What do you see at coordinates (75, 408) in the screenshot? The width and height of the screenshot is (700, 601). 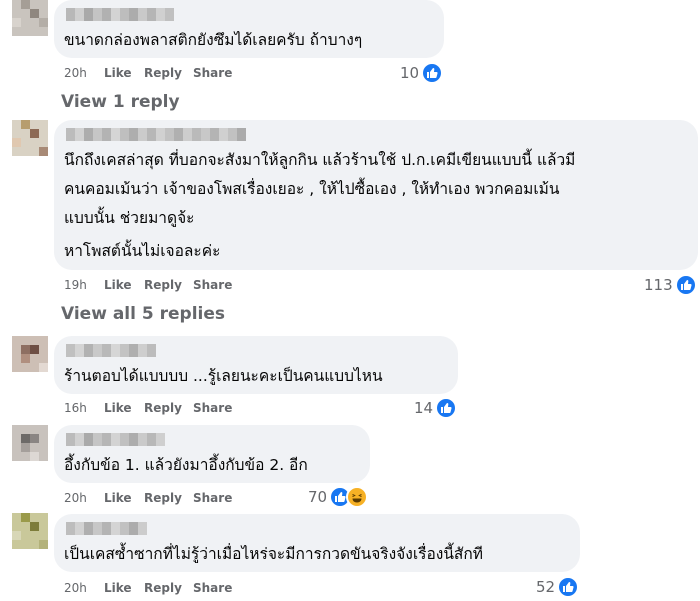 I see `comment-time: 16h` at bounding box center [75, 408].